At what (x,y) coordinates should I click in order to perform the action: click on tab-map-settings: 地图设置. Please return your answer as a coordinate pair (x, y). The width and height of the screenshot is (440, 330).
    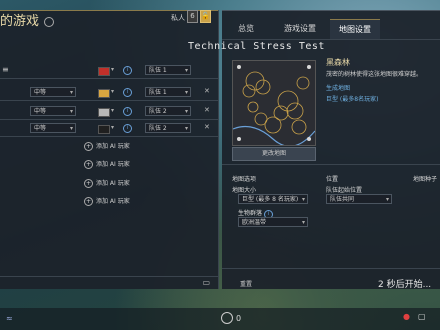
    Looking at the image, I should click on (355, 29).